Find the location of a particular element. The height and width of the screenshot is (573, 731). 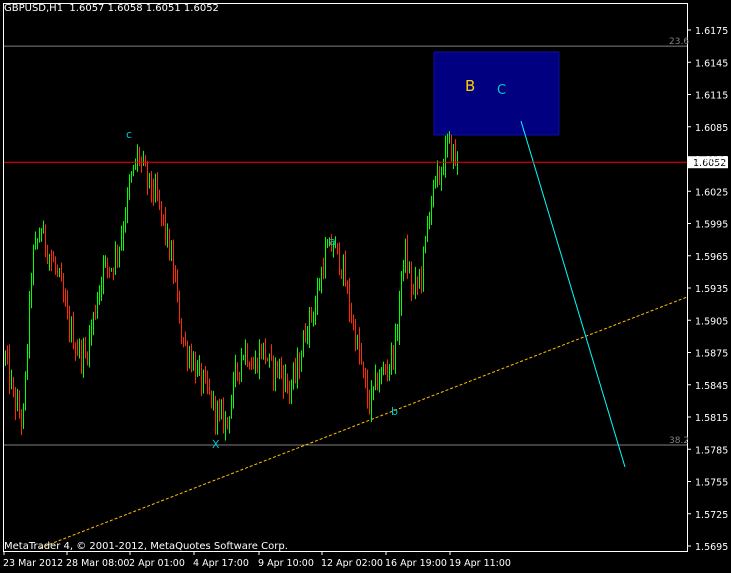

y-tick-label: 1.6055 is located at coordinates (711, 160).